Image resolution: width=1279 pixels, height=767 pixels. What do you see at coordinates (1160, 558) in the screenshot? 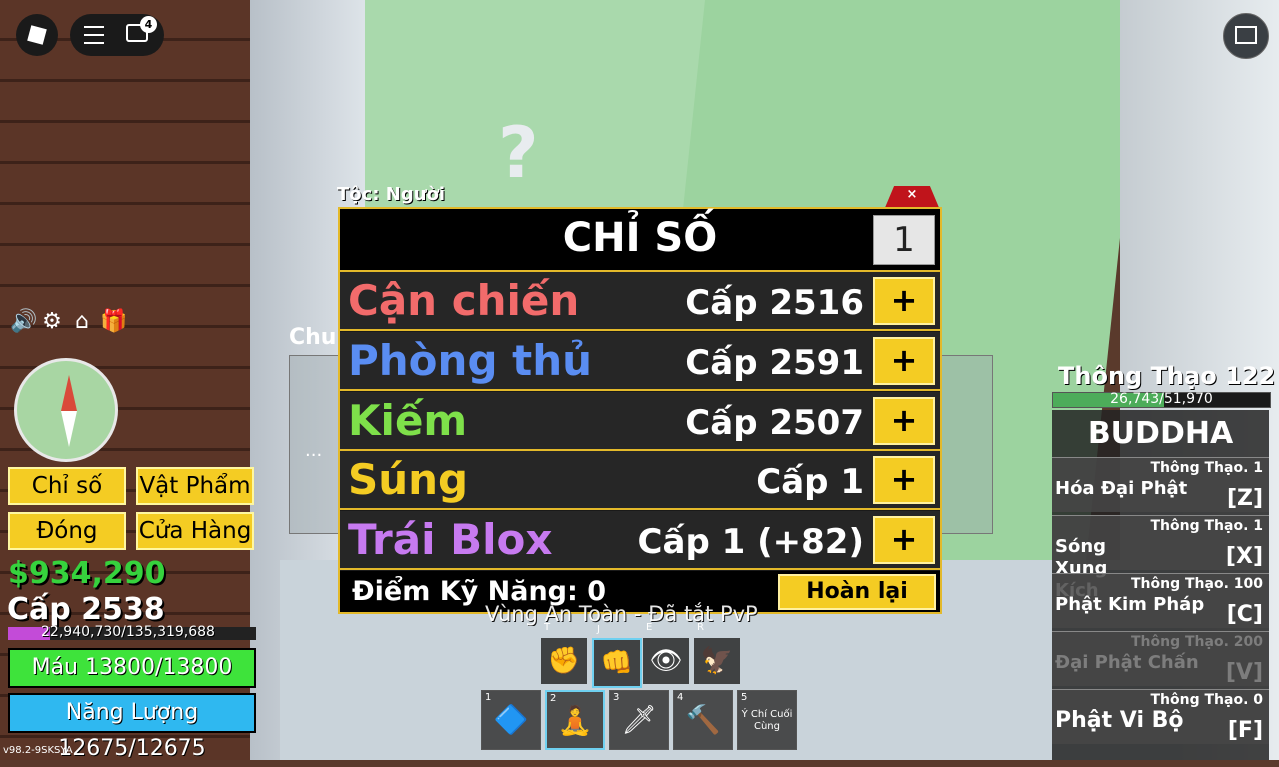
I see `fruit-move: Thông Thạo. 1 Sóng Xung Kích [X]` at bounding box center [1160, 558].